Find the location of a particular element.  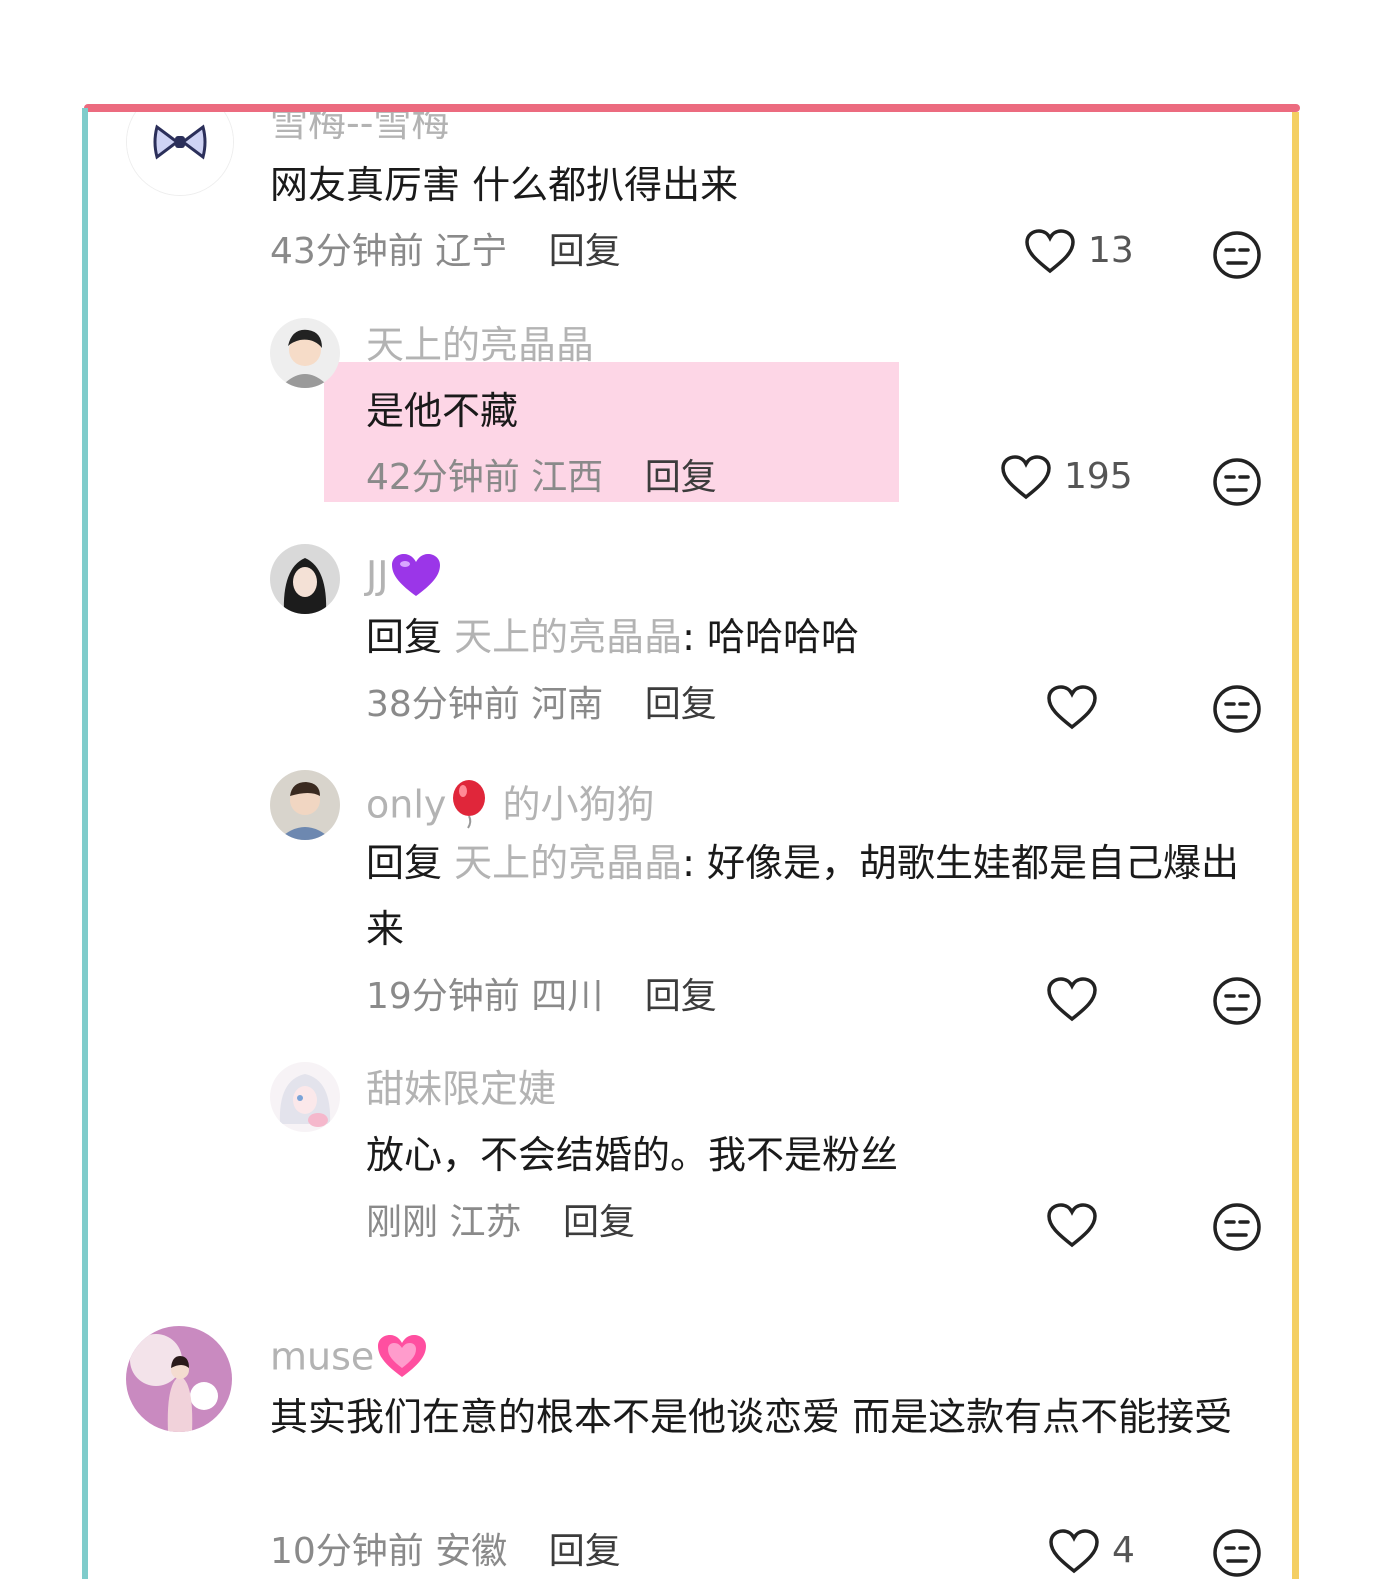

like-button: 4 is located at coordinates (1091, 1551).